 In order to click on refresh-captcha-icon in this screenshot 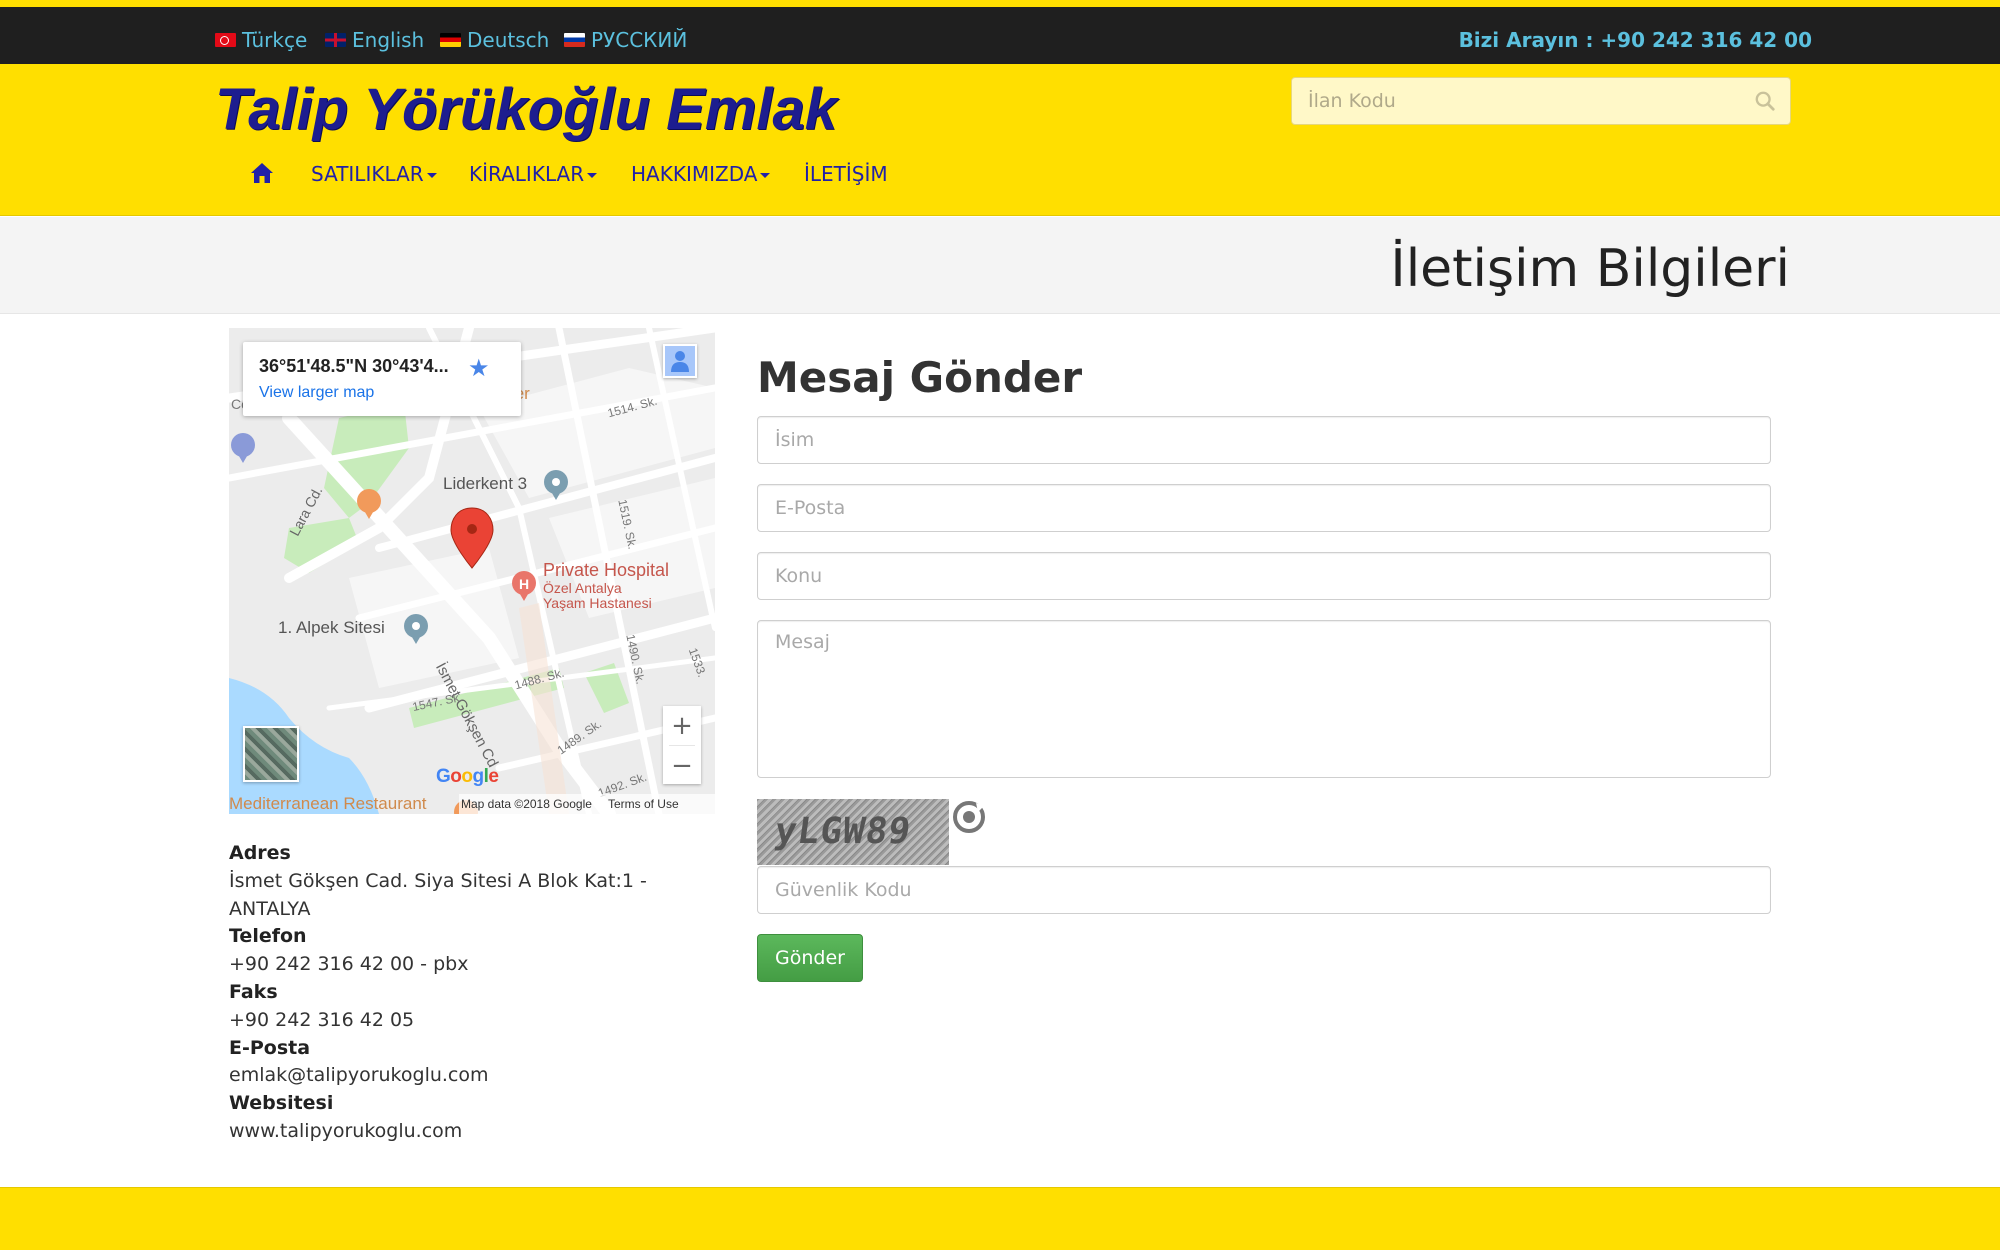, I will do `click(969, 817)`.